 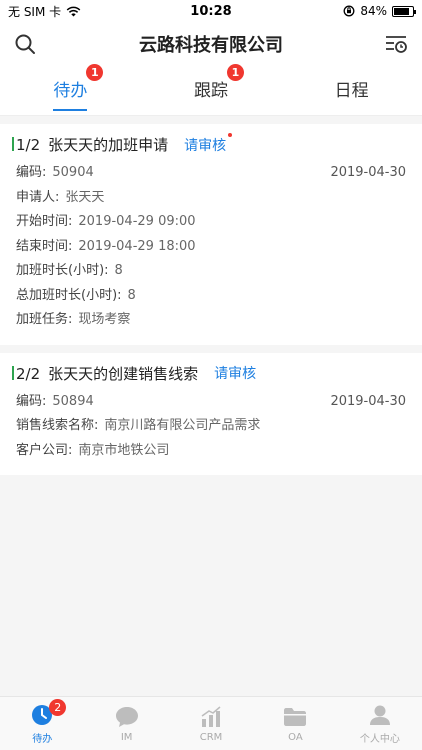 I want to click on tab-tracking: 跟踪 1, so click(x=211, y=89).